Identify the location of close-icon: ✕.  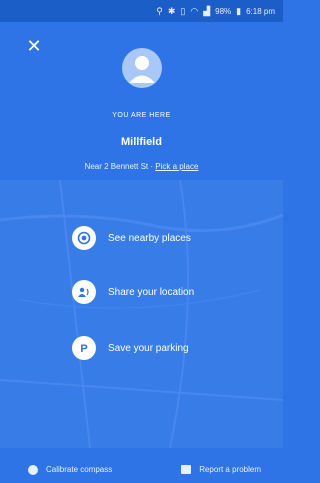
(34, 45).